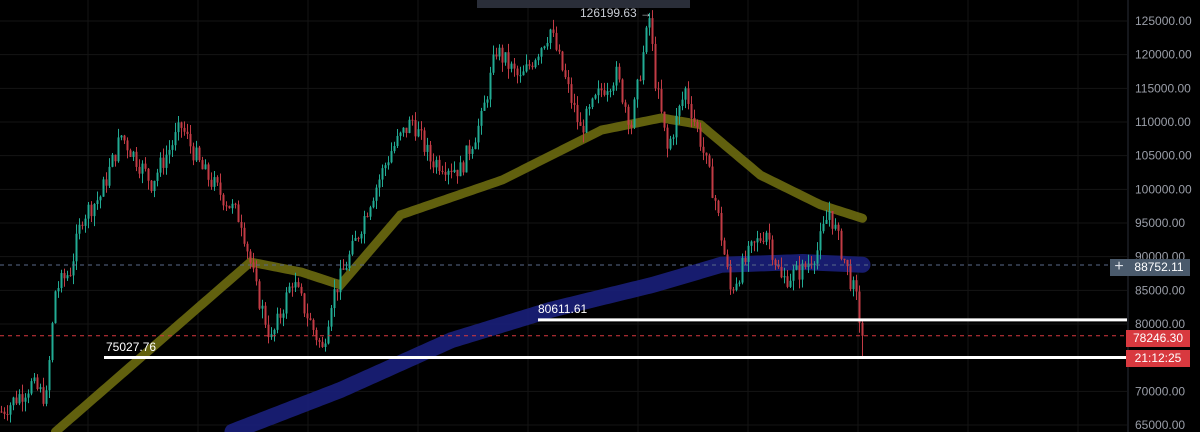 This screenshot has height=432, width=1200. Describe the element at coordinates (1163, 122) in the screenshot. I see `y-tick-label: 110000.00` at that location.